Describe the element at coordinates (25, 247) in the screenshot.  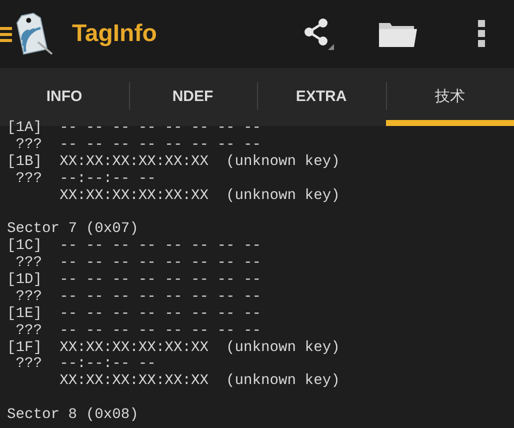
I see `row-label: [1C]` at that location.